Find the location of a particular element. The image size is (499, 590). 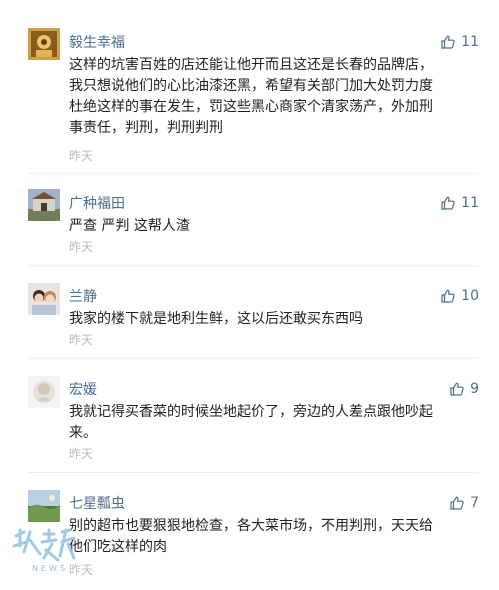

username: 广种福田 is located at coordinates (97, 204).